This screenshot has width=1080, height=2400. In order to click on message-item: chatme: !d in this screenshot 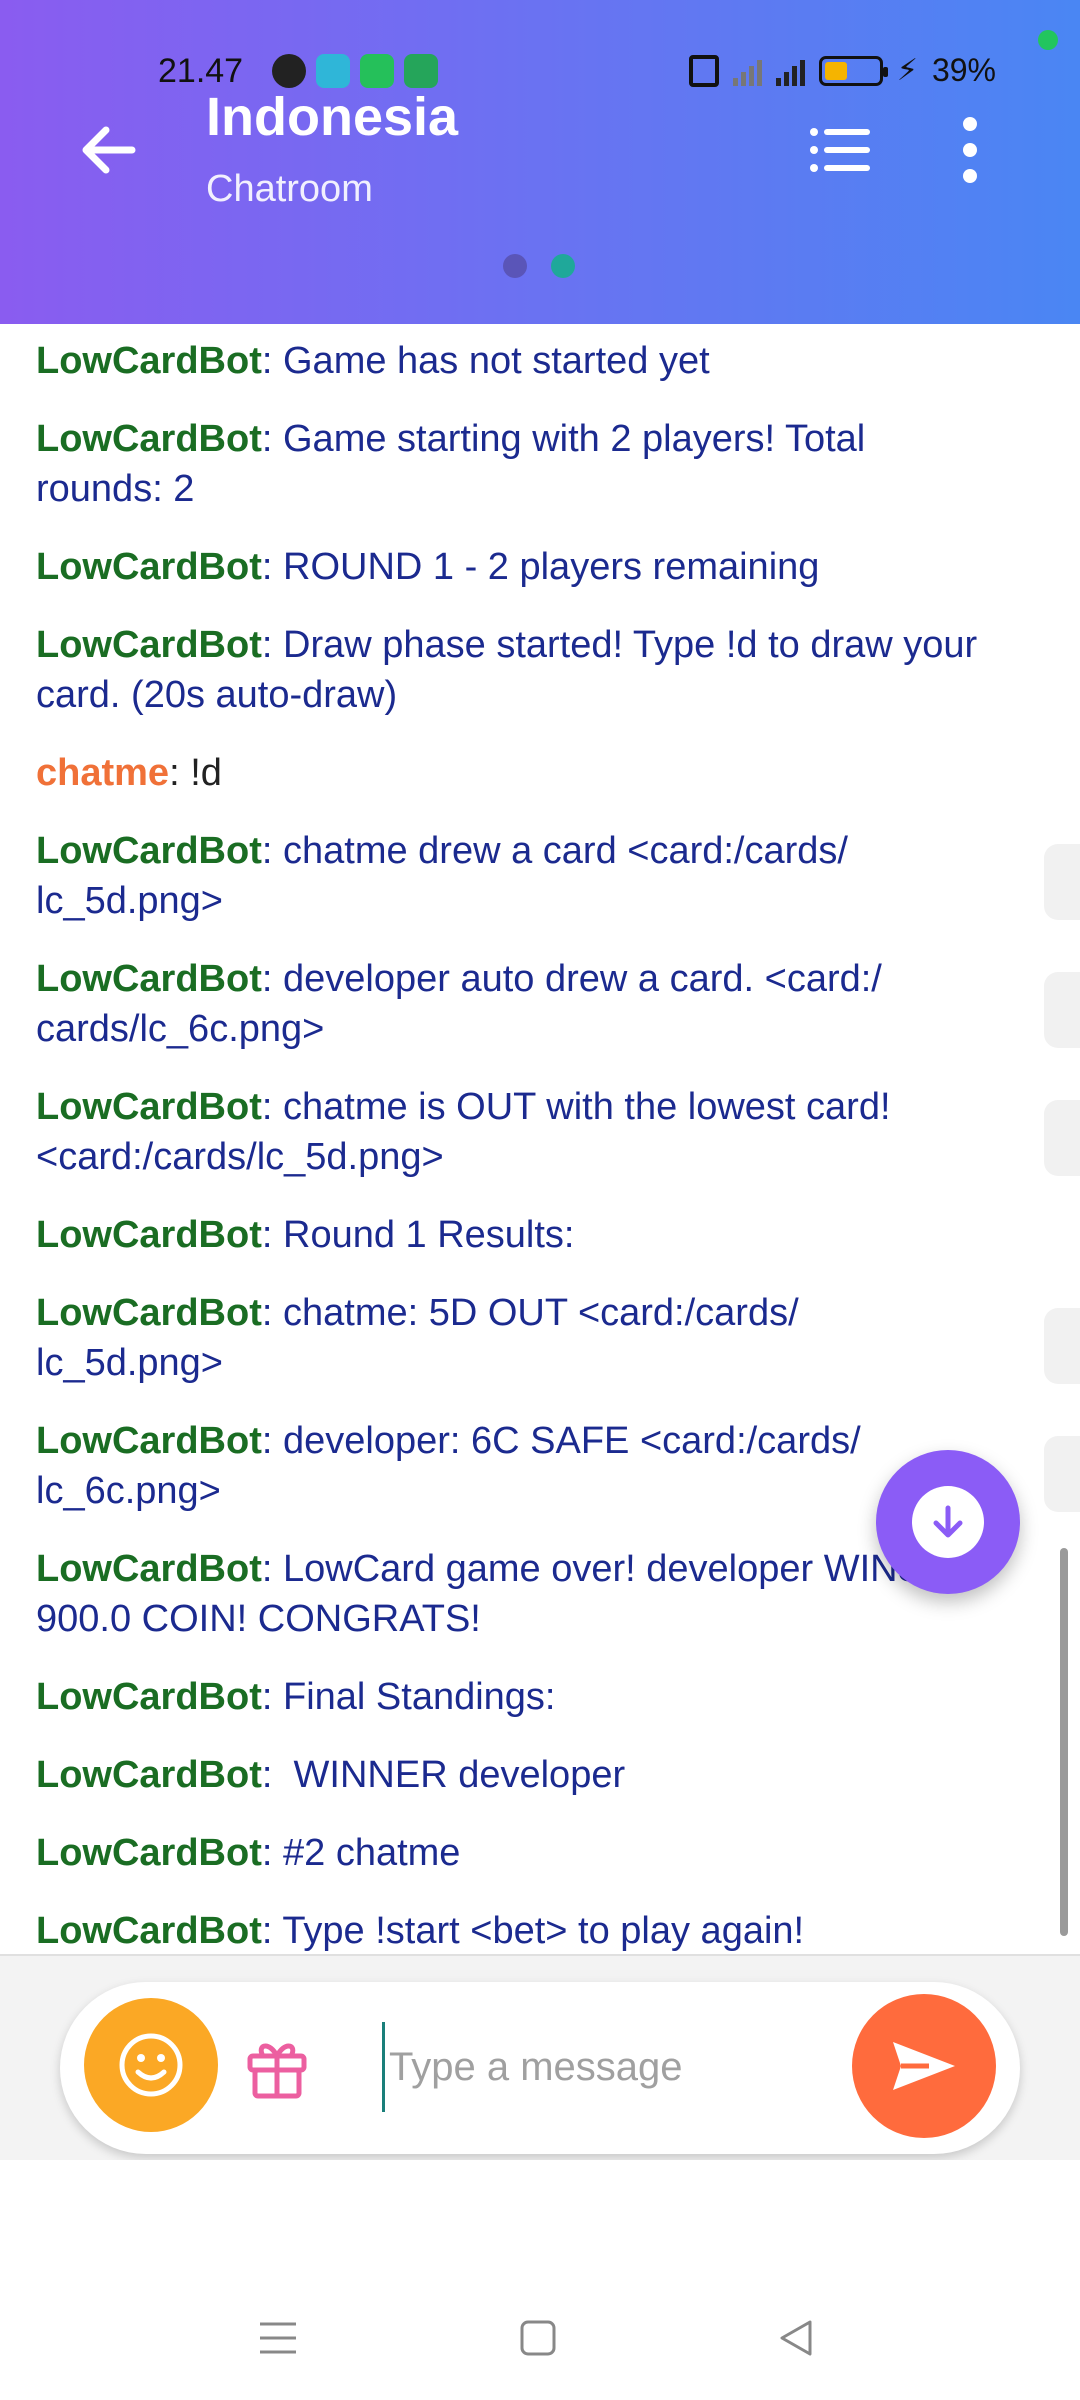, I will do `click(129, 773)`.